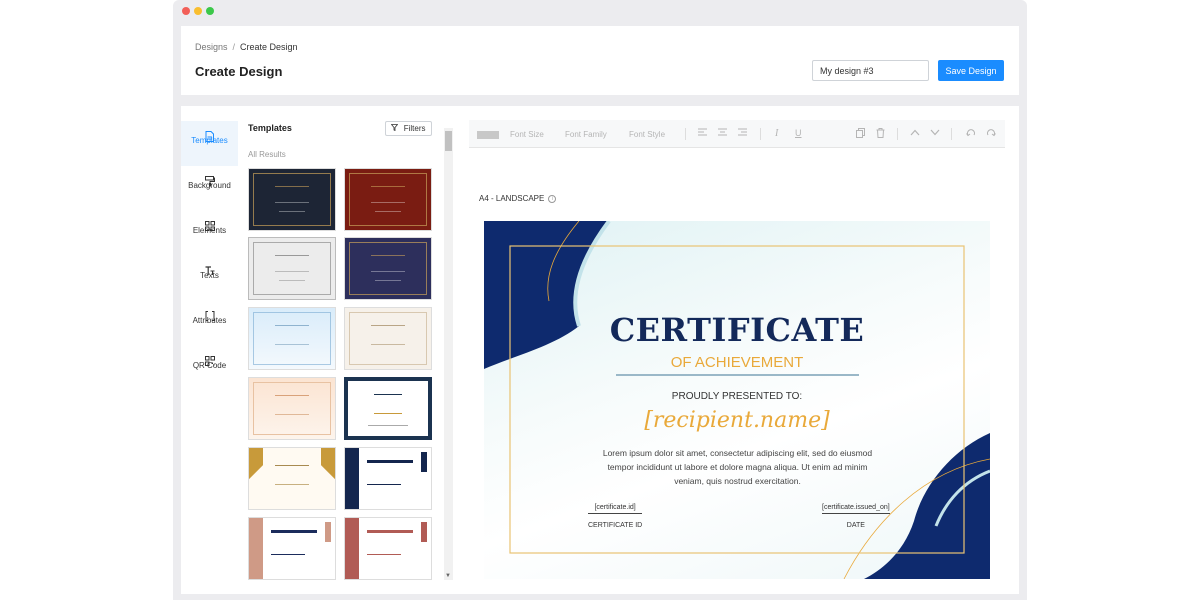 The height and width of the screenshot is (600, 1200). I want to click on title-bar, so click(600, 11).